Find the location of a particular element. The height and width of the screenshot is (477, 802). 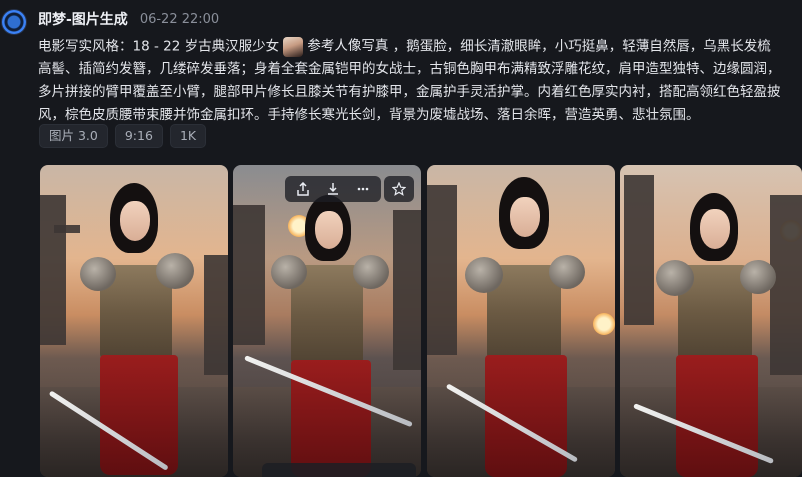

download-icon is located at coordinates (333, 189).